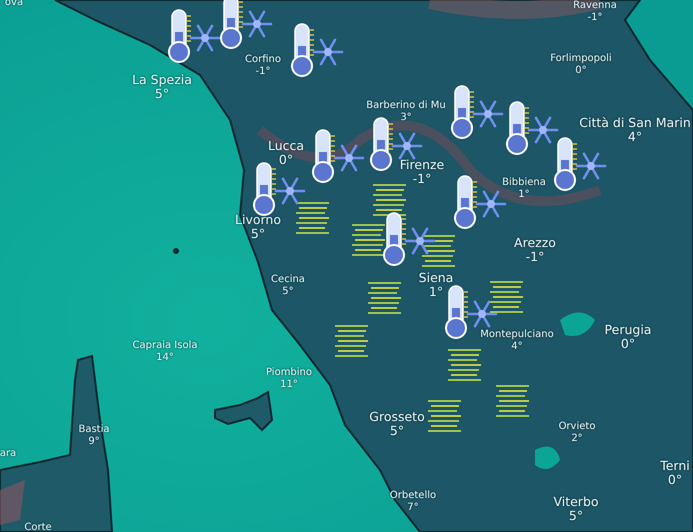 This screenshot has width=693, height=532. What do you see at coordinates (406, 106) in the screenshot?
I see `place-name: Barberino di Mu` at bounding box center [406, 106].